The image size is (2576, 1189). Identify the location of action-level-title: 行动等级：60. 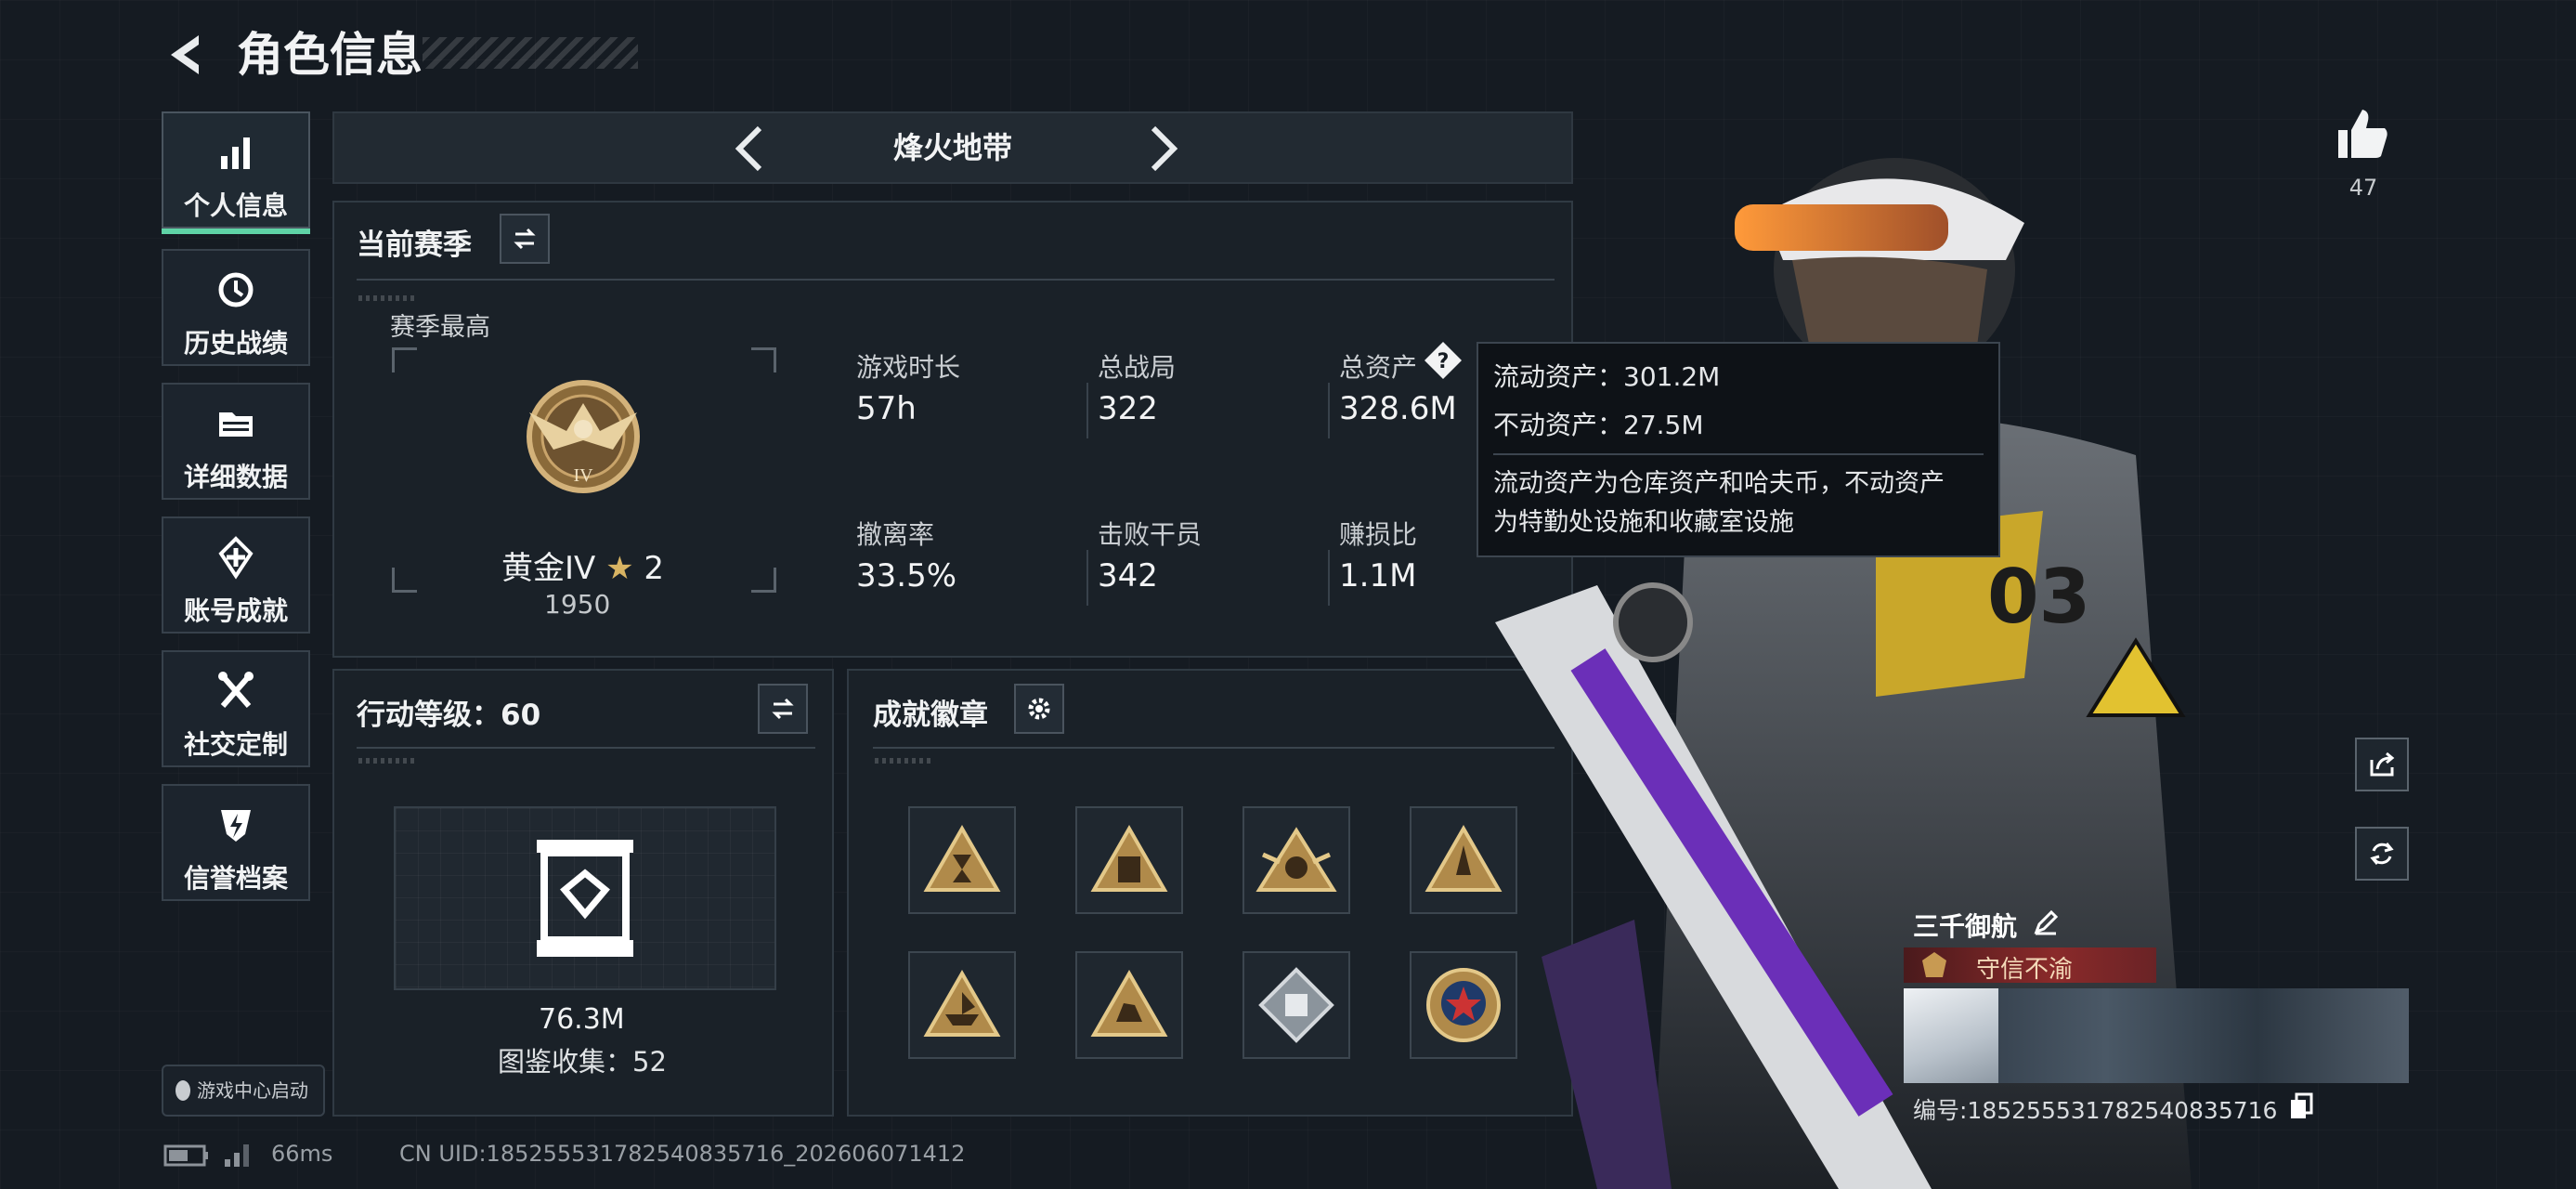
(449, 715).